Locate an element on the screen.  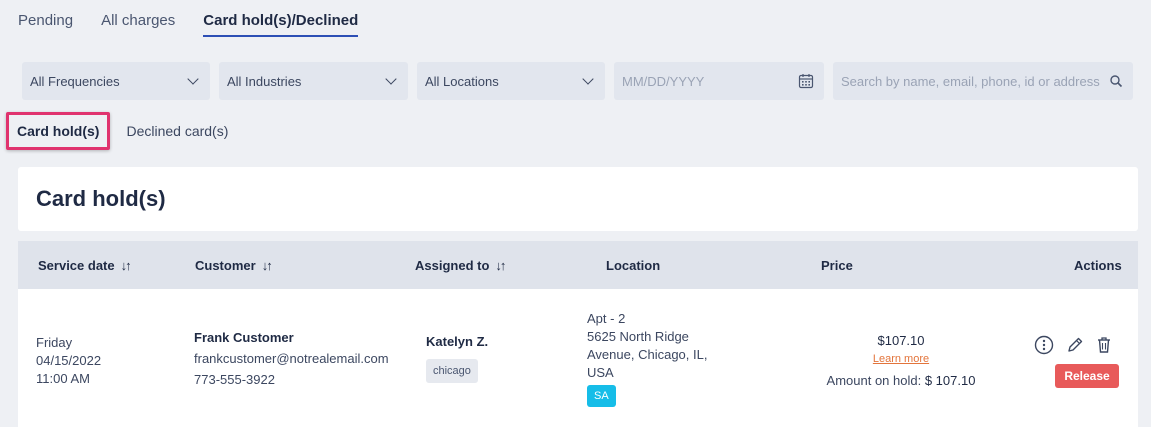
column-label: Assigned to is located at coordinates (452, 265).